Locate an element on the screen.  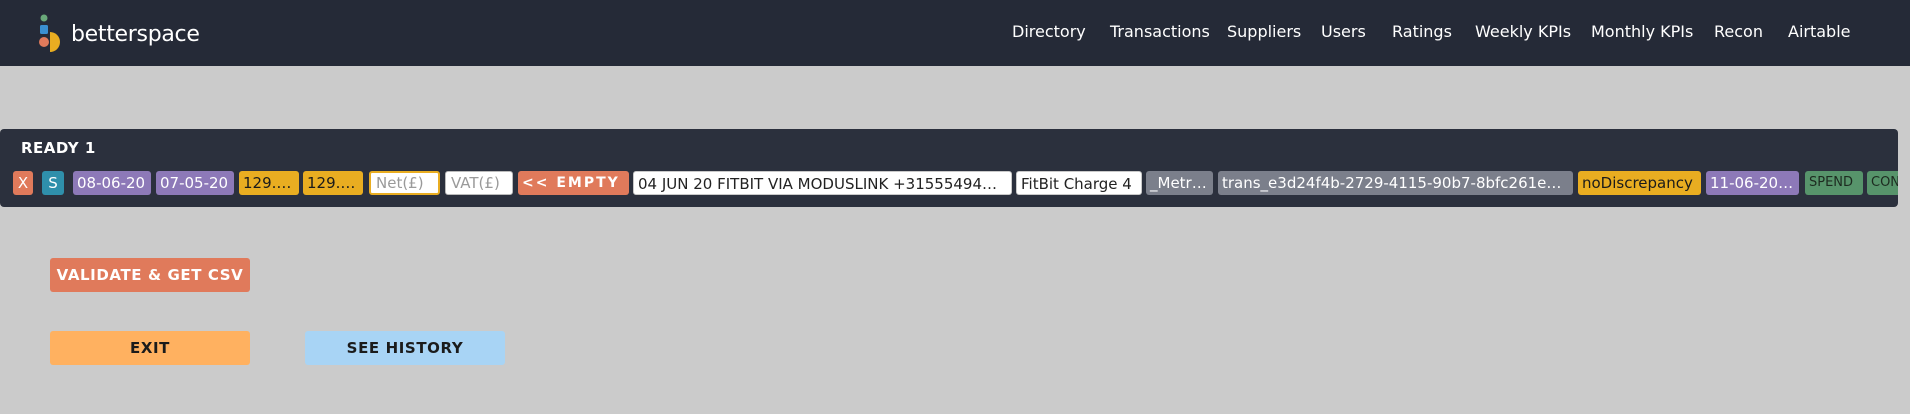
row-status-title: READY 1 is located at coordinates (58, 148).